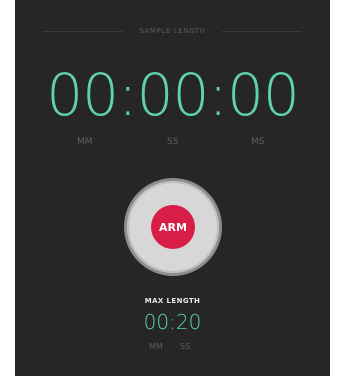 The width and height of the screenshot is (345, 376). What do you see at coordinates (258, 142) in the screenshot?
I see `milliseconds-unit-label: MS` at bounding box center [258, 142].